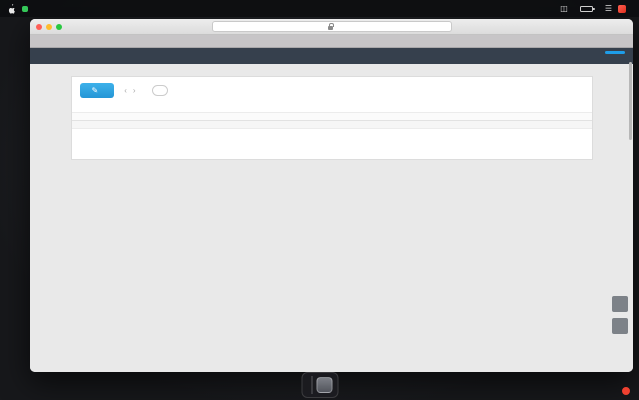  I want to click on scrollbar, so click(630, 101).